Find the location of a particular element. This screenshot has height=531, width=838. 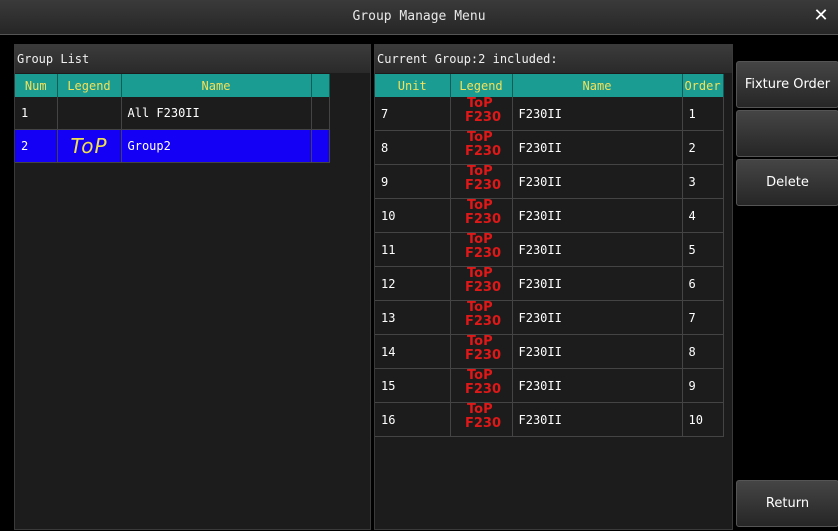

group-name: Group2 is located at coordinates (216, 146).